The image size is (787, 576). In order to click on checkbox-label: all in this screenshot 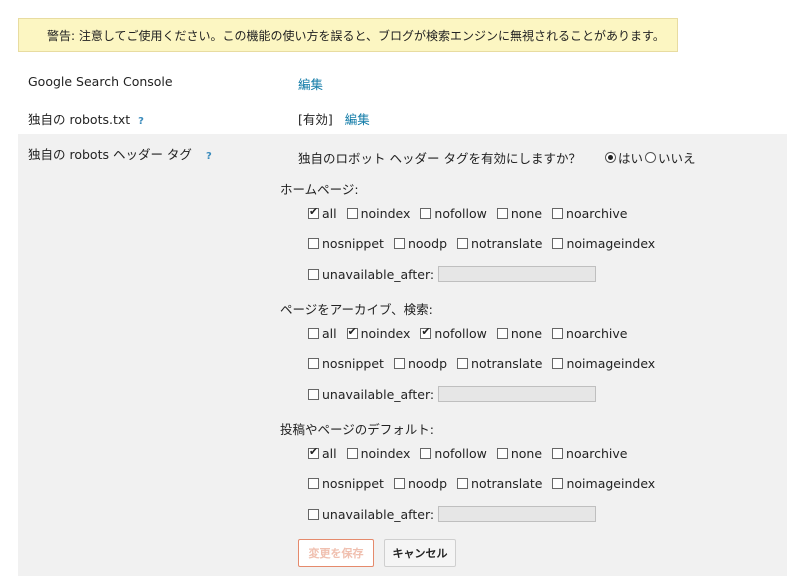, I will do `click(329, 453)`.